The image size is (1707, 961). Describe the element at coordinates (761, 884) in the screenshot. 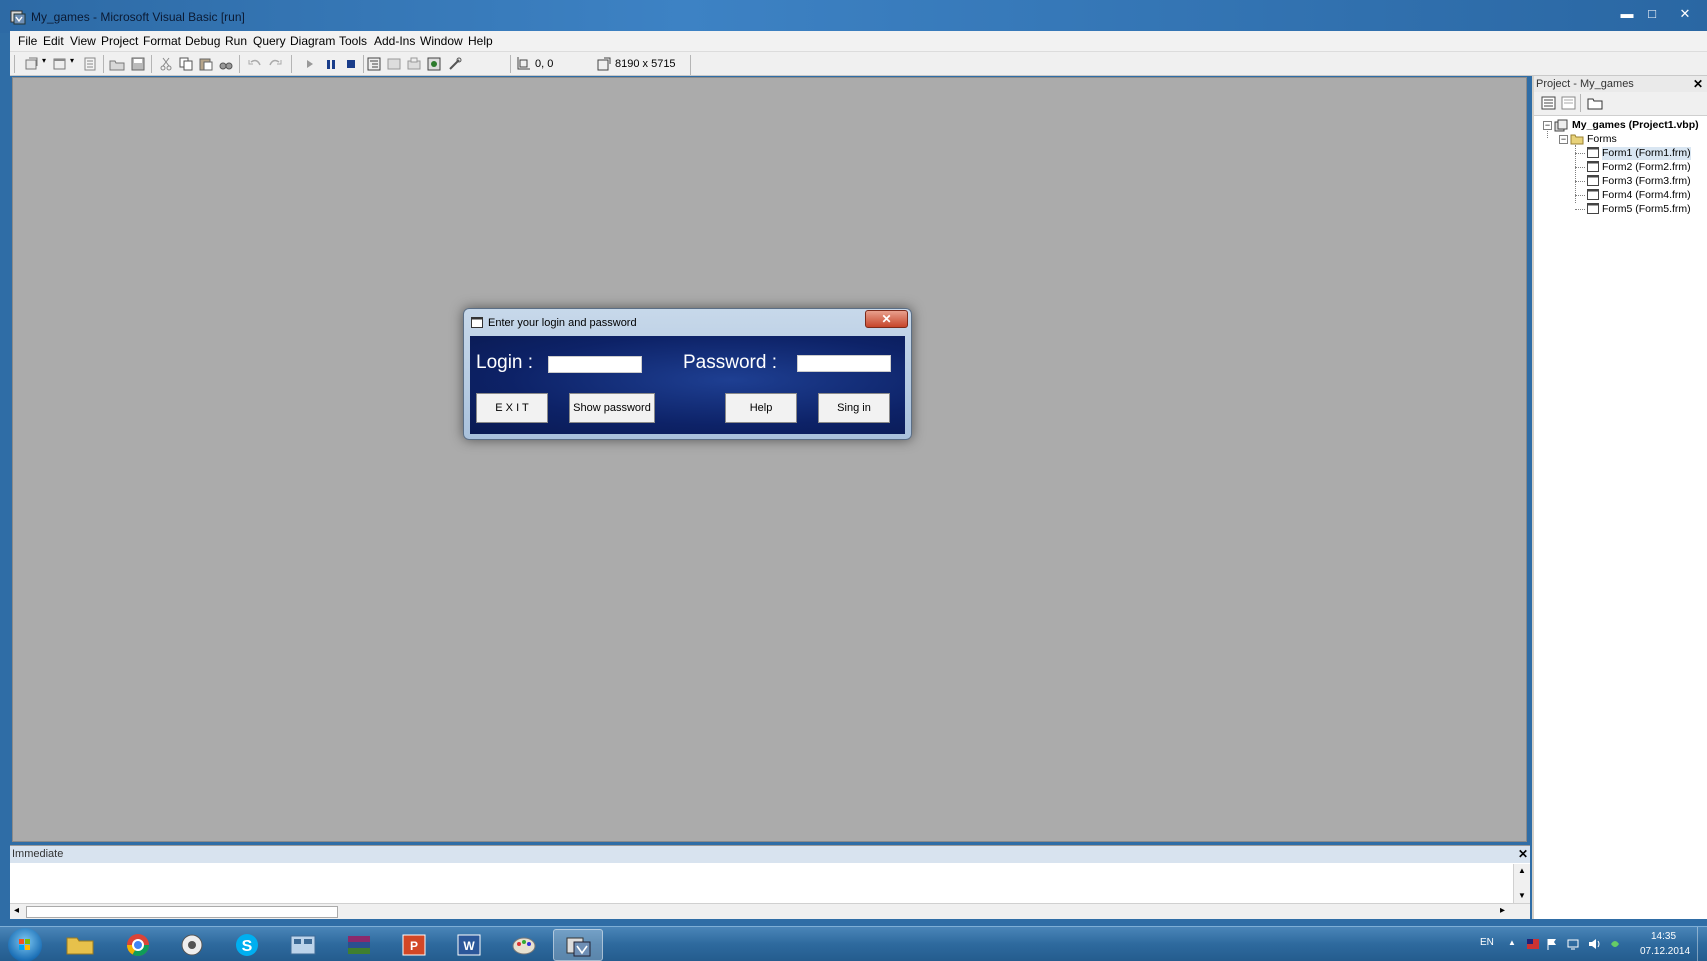

I see `immediate-text-area` at that location.